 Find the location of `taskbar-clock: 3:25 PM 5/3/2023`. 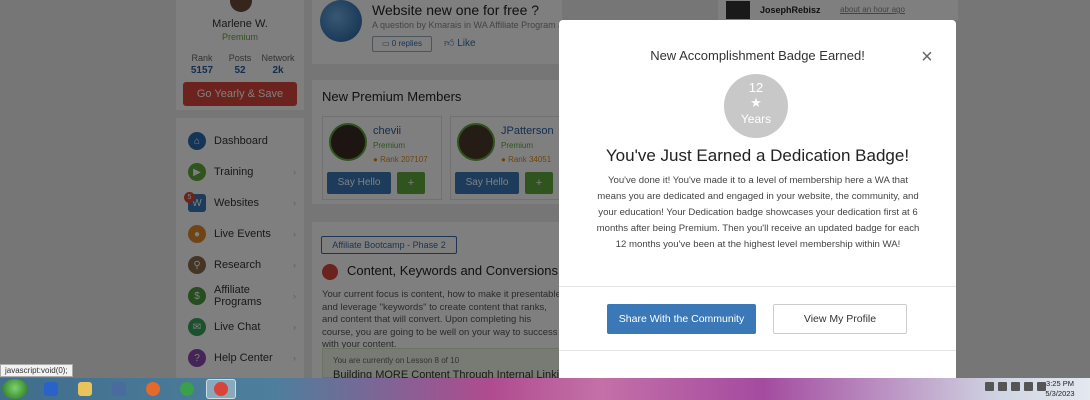

taskbar-clock: 3:25 PM 5/3/2023 is located at coordinates (1060, 389).